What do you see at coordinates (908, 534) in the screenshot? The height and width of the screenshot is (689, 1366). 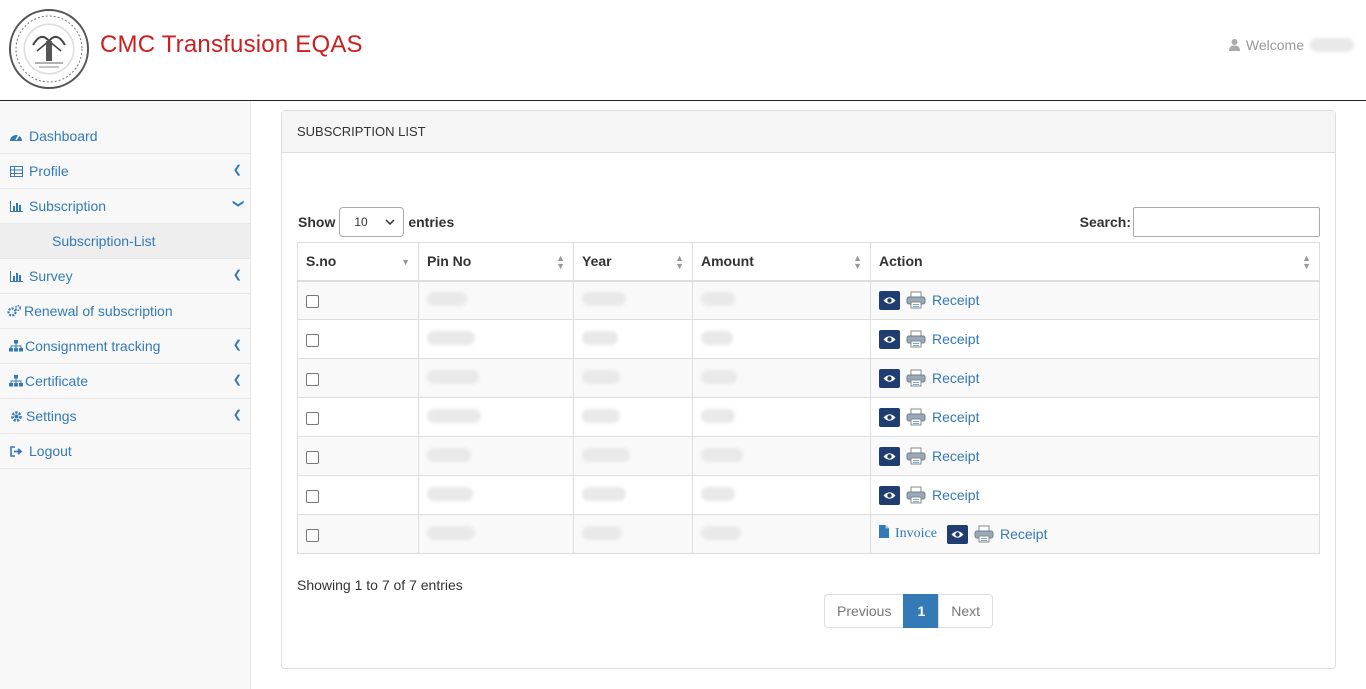 I see `invoice-link: Invoice` at bounding box center [908, 534].